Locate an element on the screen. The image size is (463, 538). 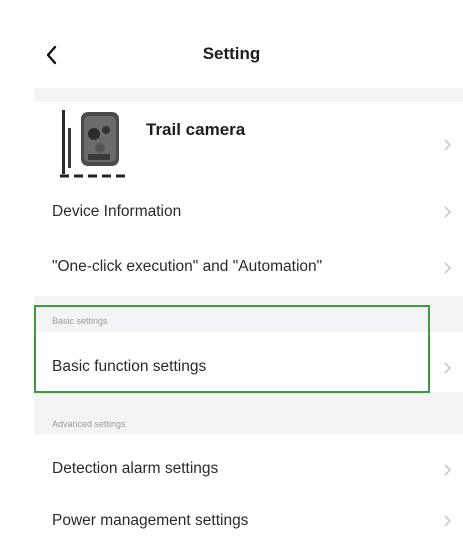
basic-function-settings-row: Basic function settings is located at coordinates (248, 362).